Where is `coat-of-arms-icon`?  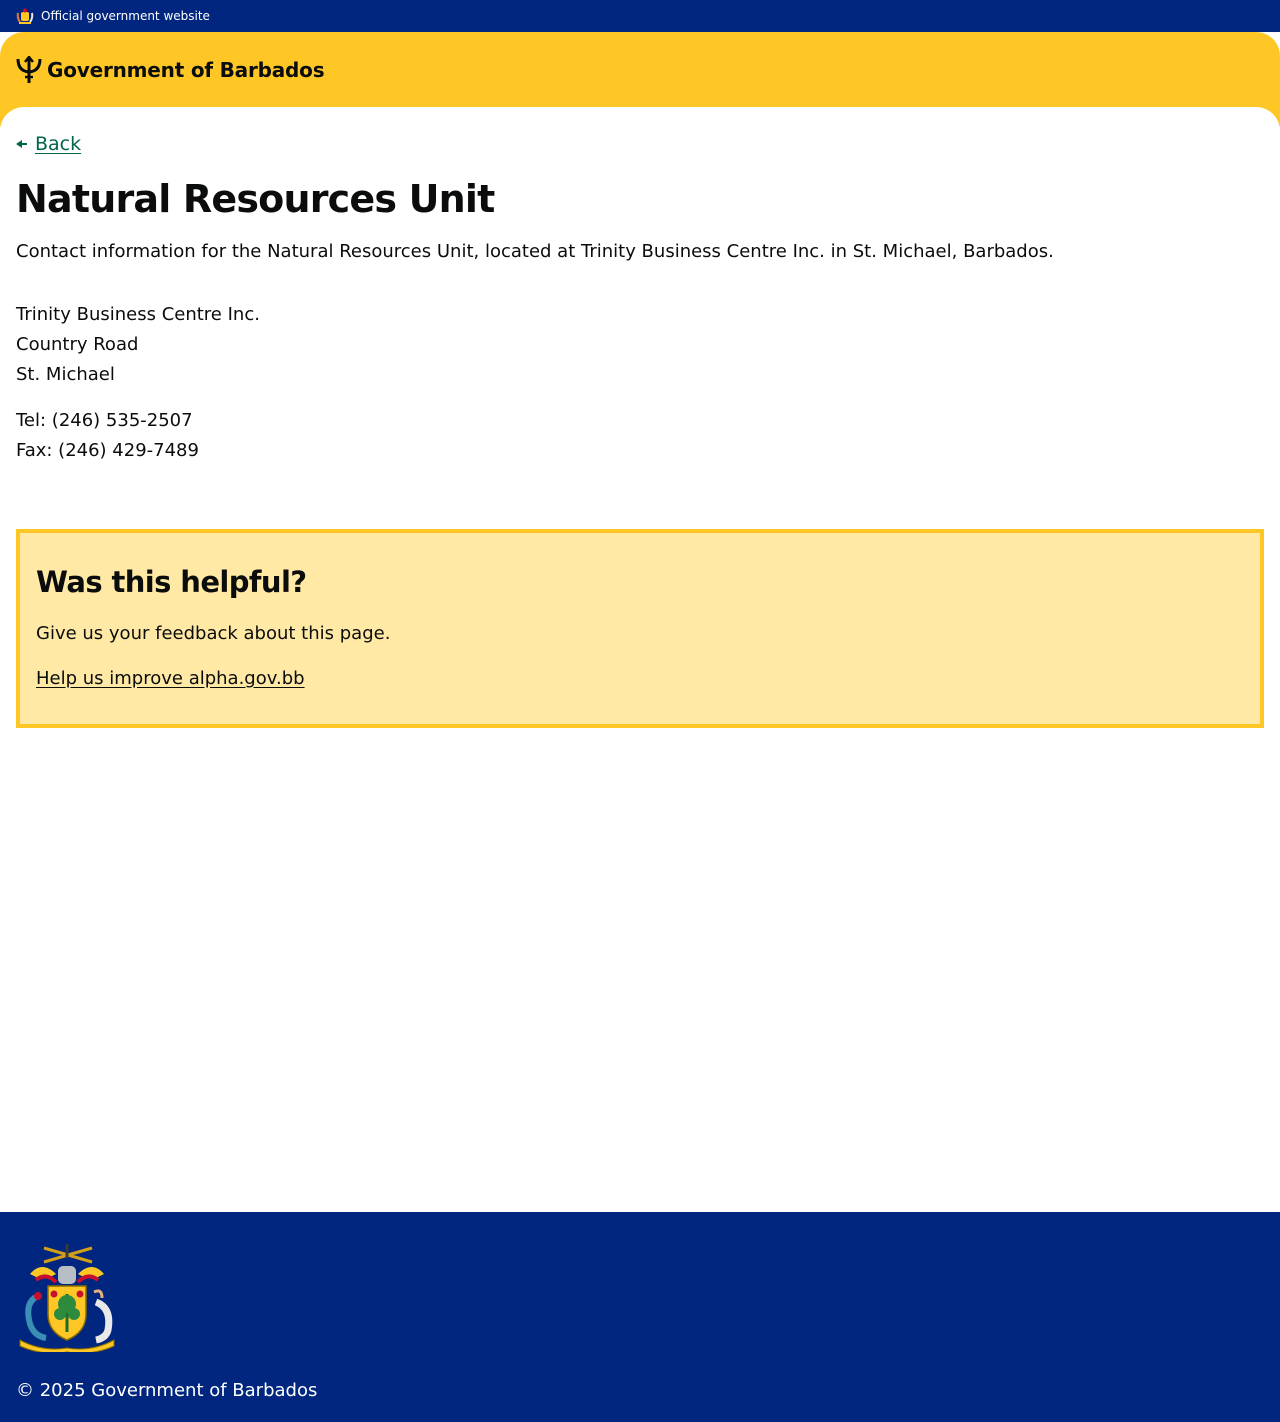
coat-of-arms-icon is located at coordinates (67, 1299).